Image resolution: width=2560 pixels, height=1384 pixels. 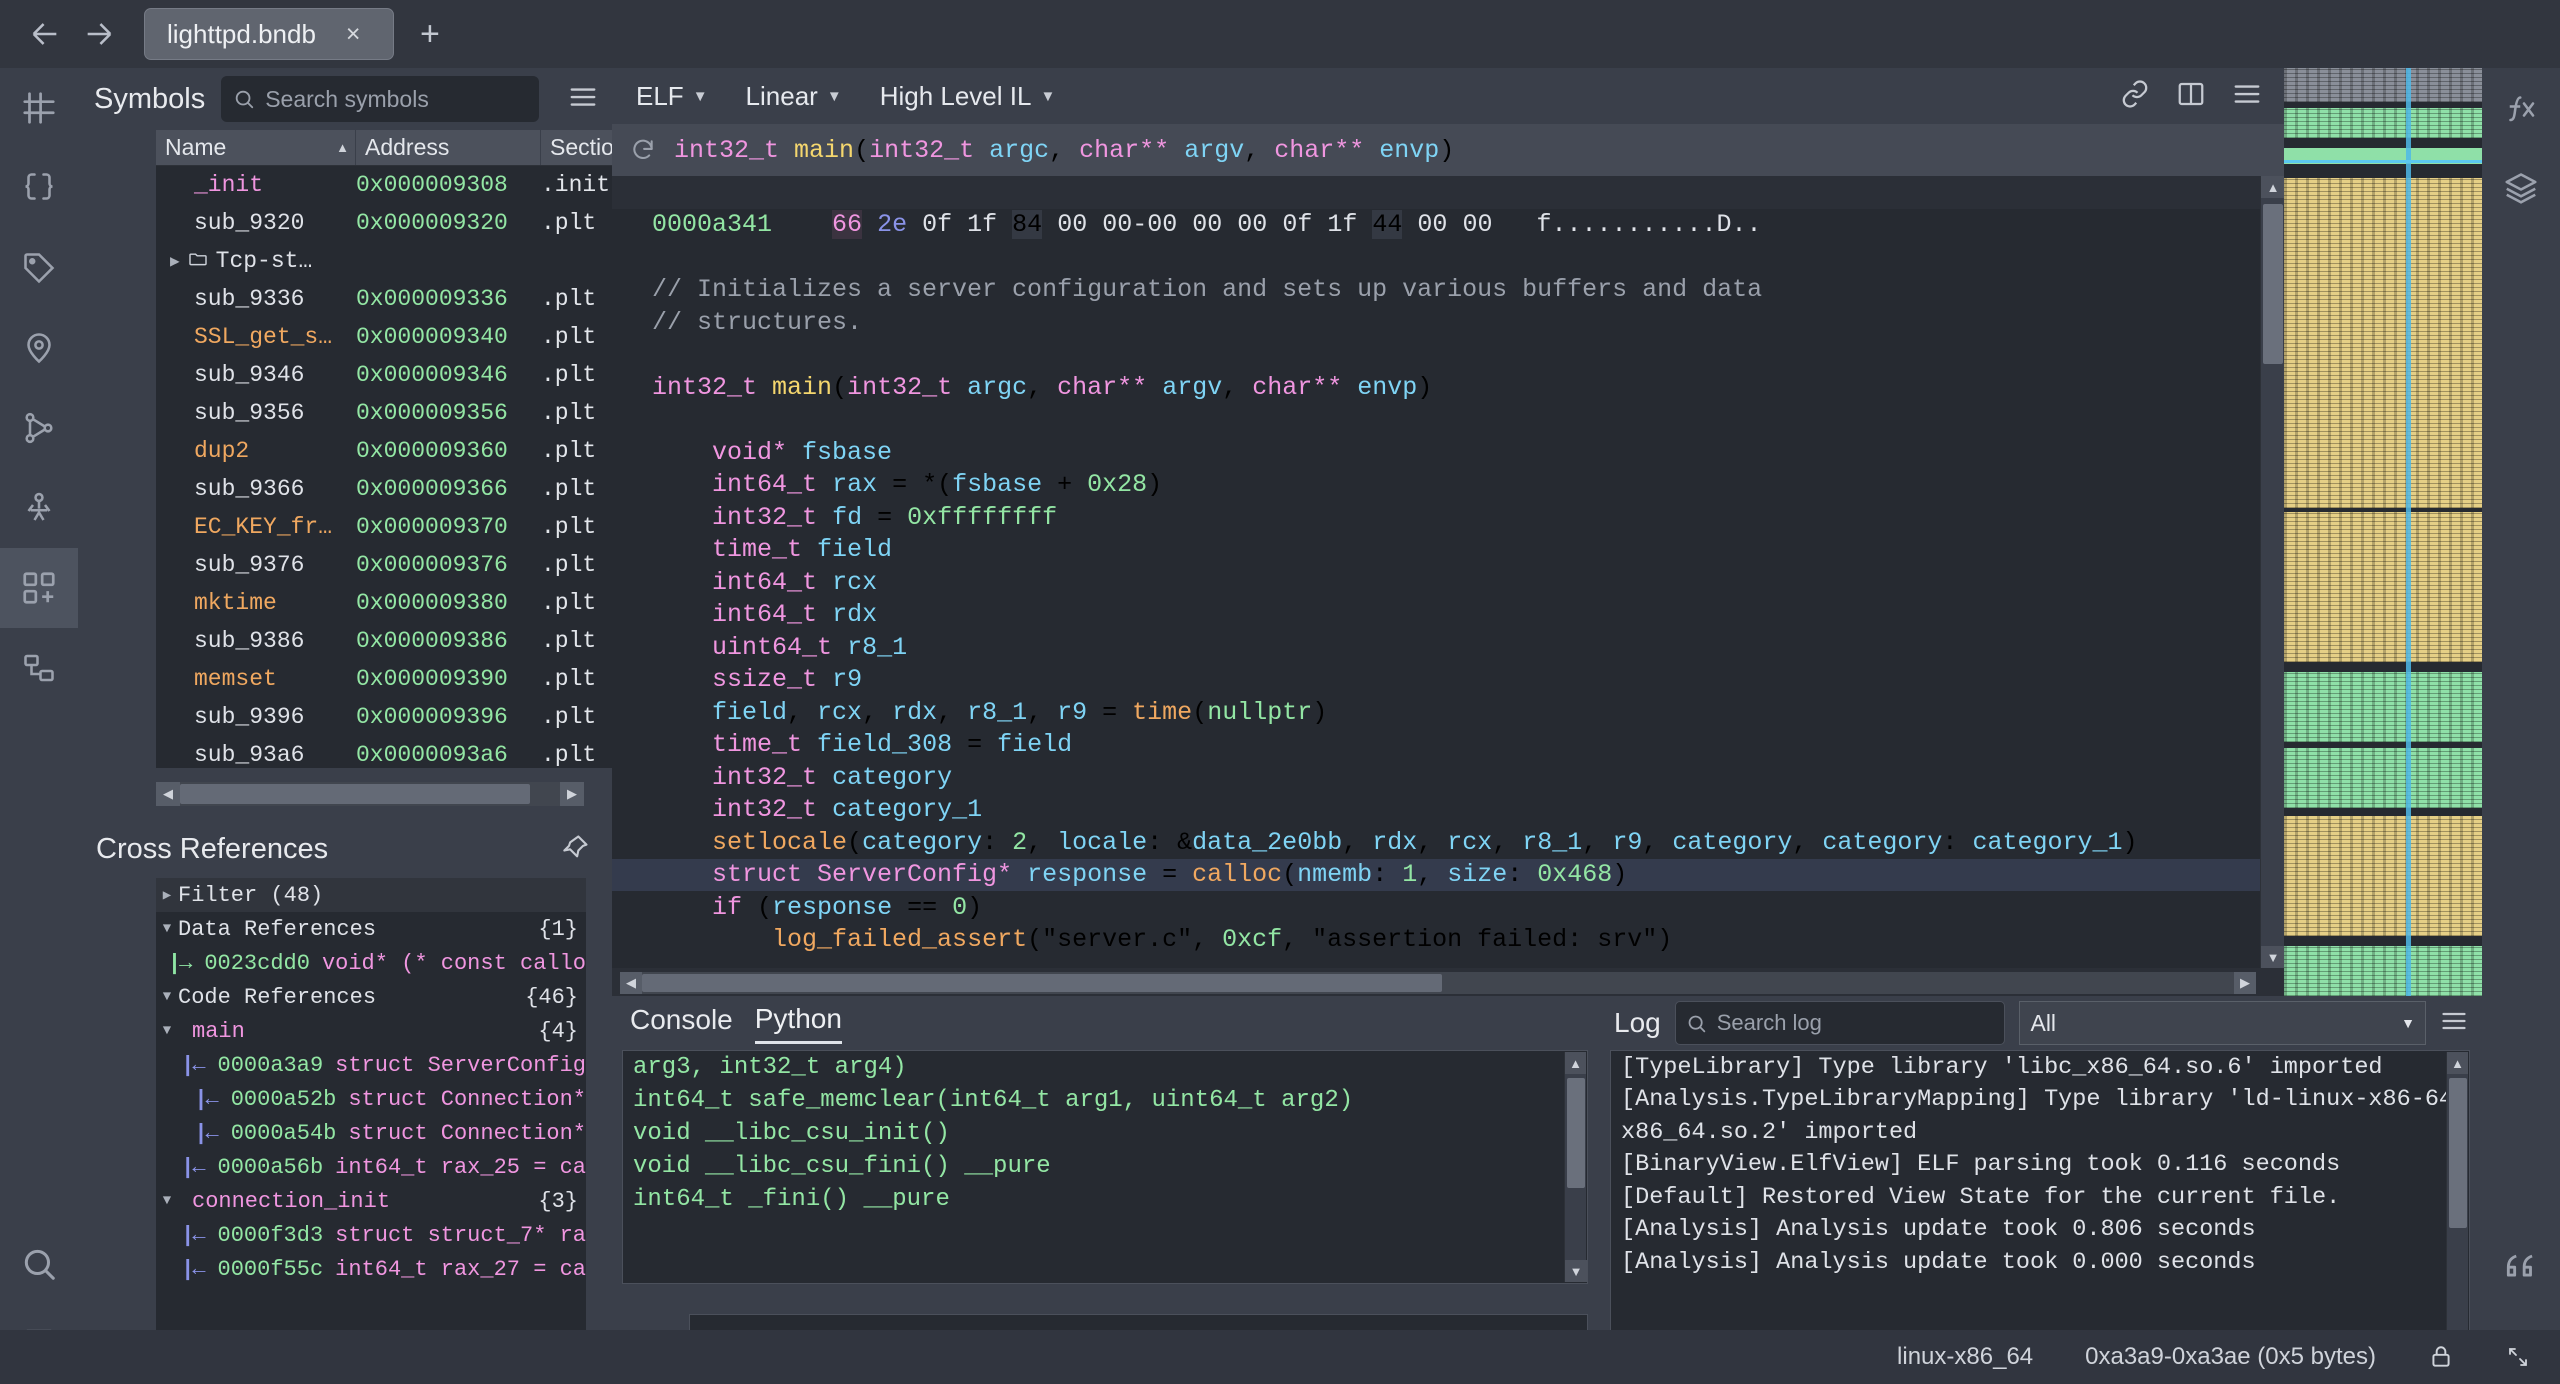 I want to click on comment-line: // structures., so click(x=1436, y=322).